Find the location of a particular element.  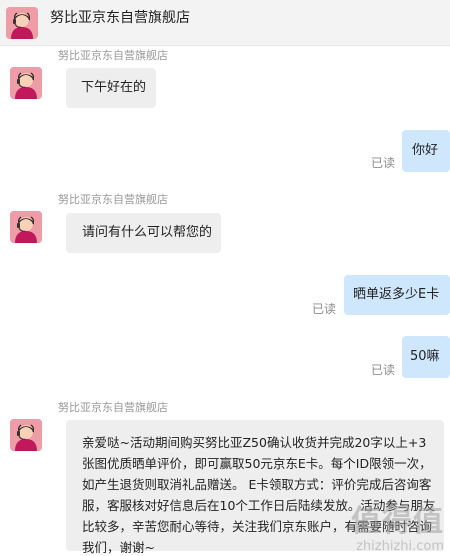

chat-header: 努比亚京东自营旗舰店 is located at coordinates (225, 23).